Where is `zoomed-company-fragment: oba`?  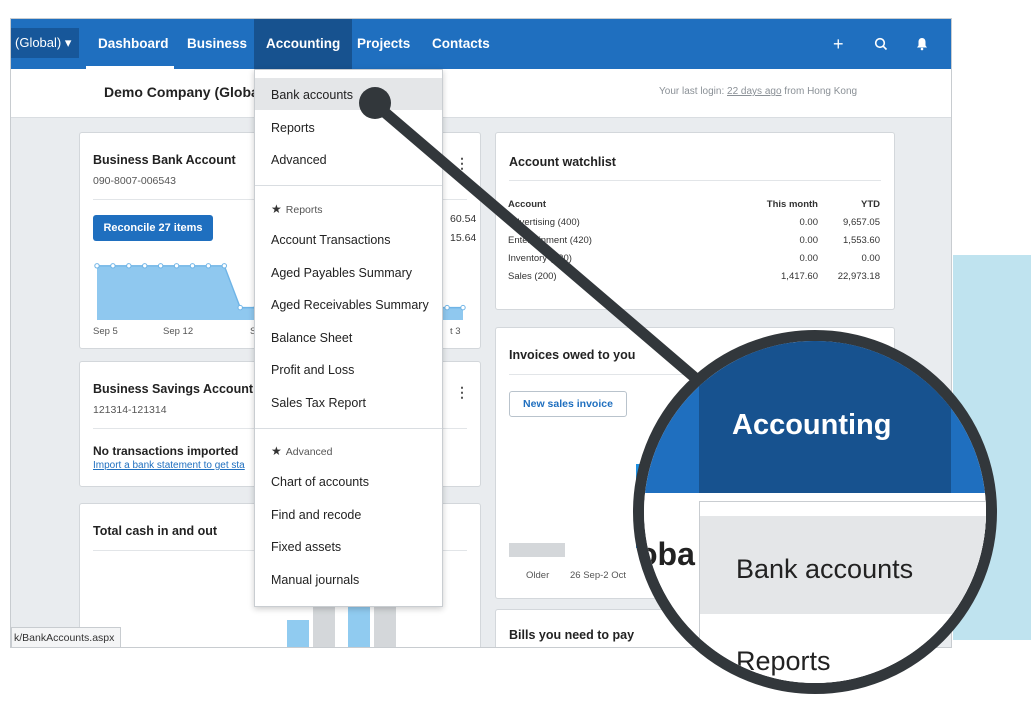 zoomed-company-fragment: oba is located at coordinates (666, 554).